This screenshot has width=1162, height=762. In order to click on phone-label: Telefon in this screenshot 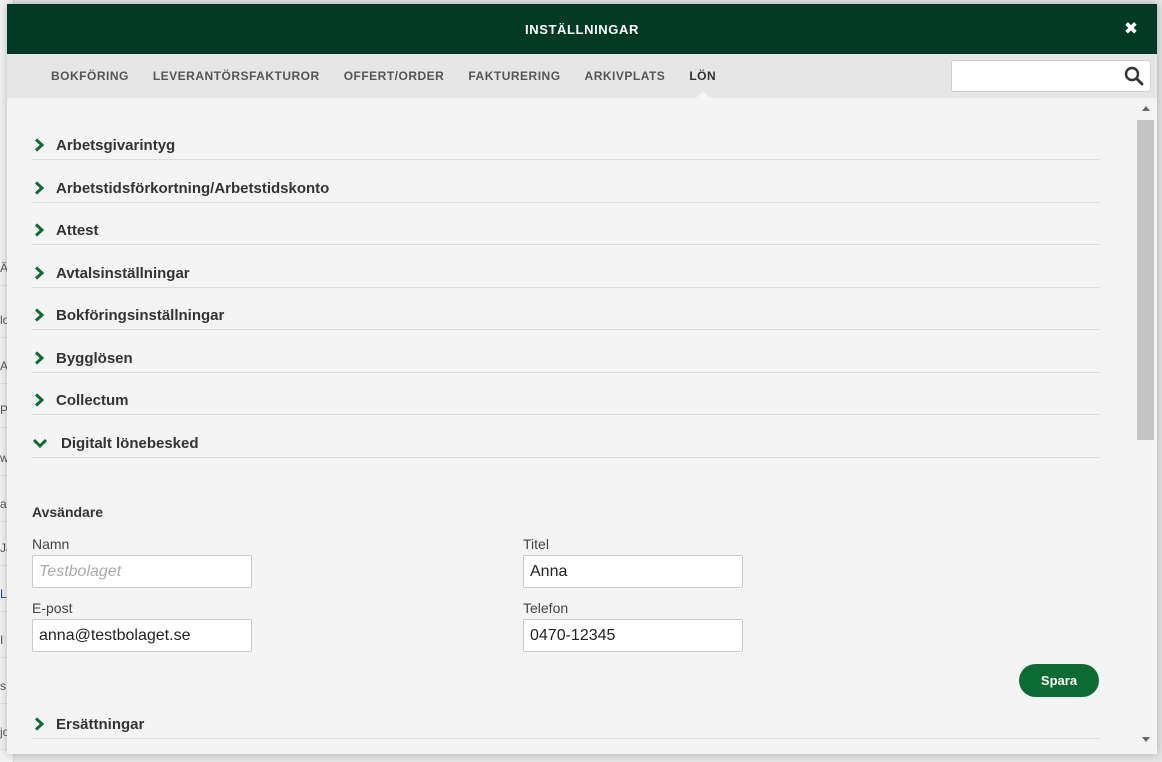, I will do `click(546, 608)`.